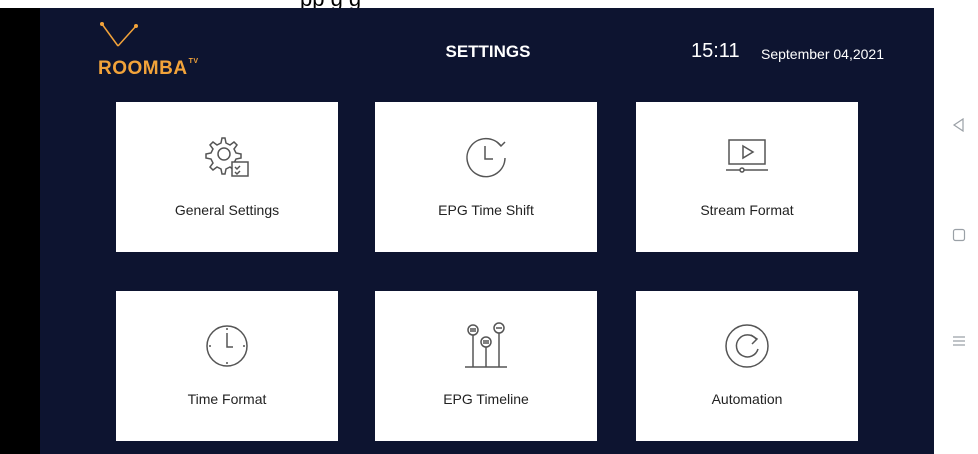 The image size is (978, 454). I want to click on tile-label: Automation, so click(747, 399).